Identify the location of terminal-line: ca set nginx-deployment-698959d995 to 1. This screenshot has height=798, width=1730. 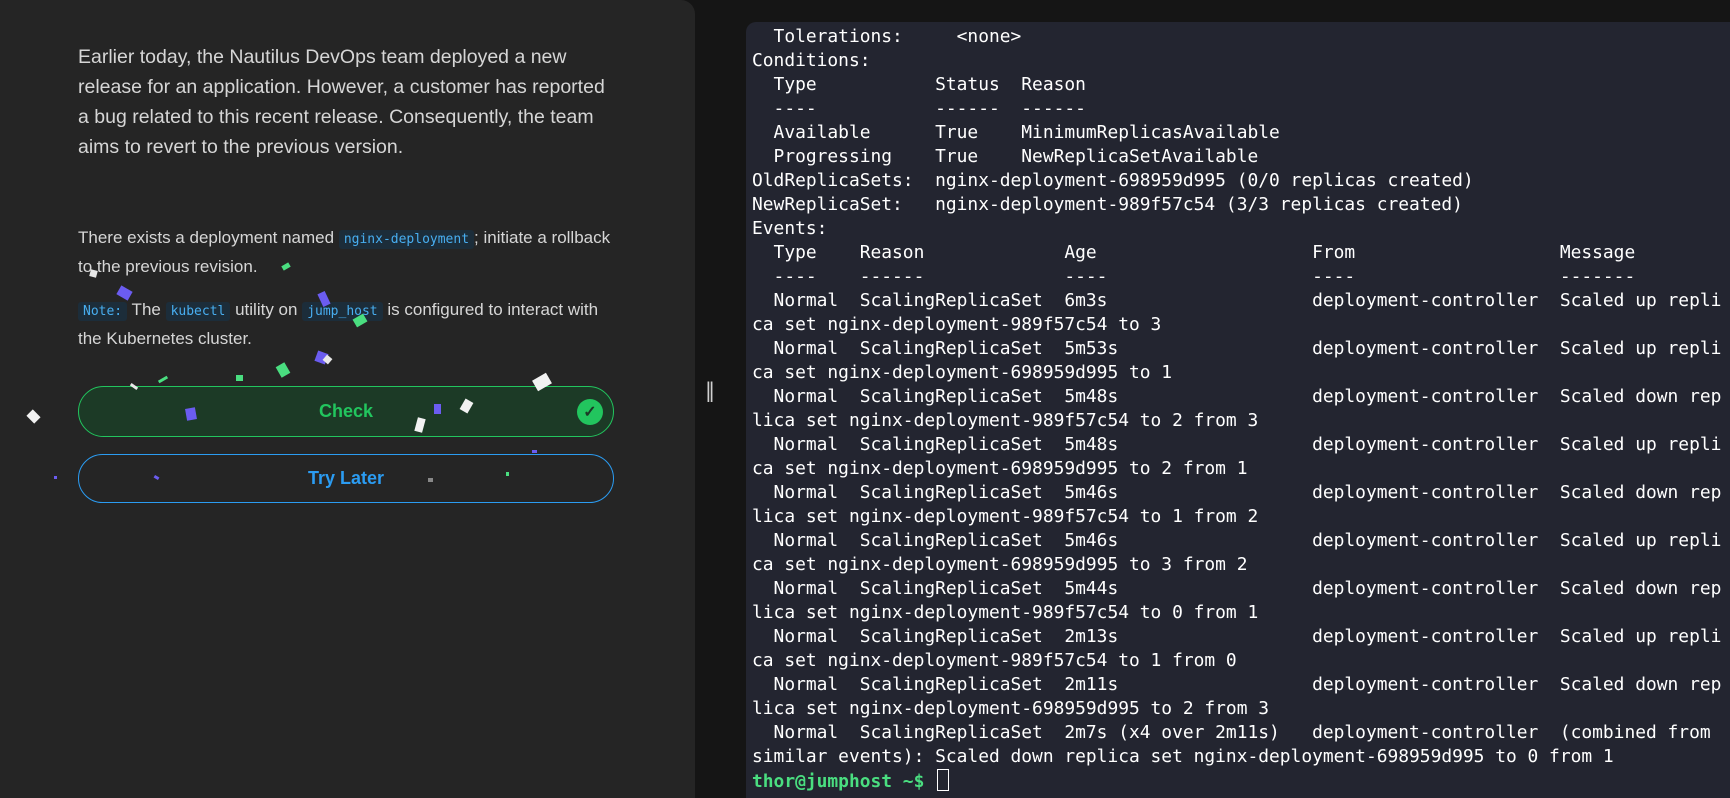
(962, 372).